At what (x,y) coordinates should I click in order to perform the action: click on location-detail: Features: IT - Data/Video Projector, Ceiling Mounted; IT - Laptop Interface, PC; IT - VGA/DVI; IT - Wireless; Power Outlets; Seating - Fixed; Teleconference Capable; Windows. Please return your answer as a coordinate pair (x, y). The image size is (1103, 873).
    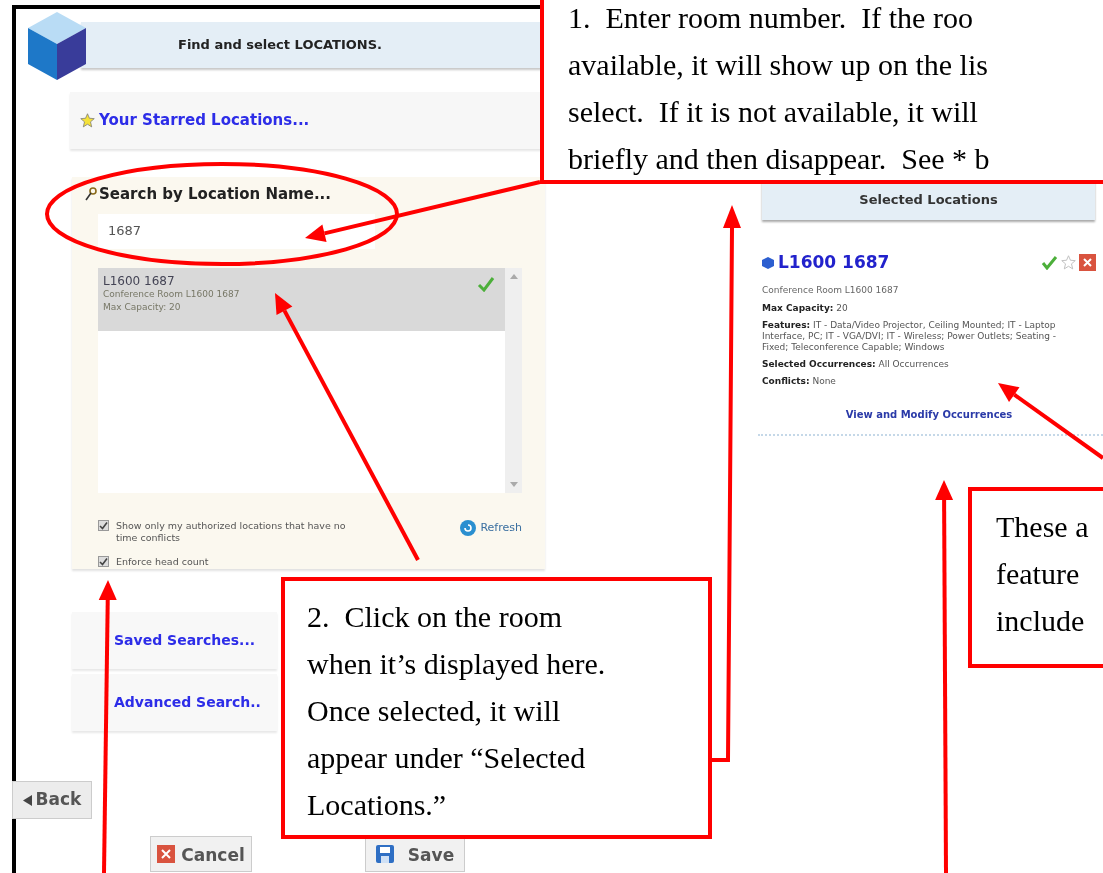
    Looking at the image, I should click on (910, 336).